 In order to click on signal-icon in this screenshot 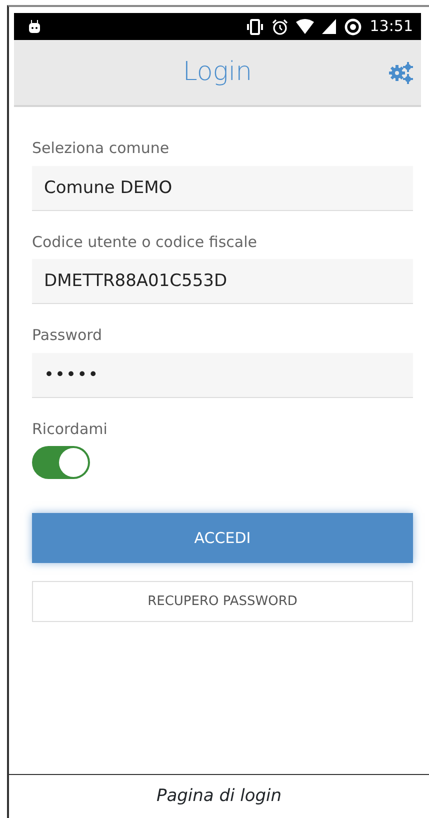, I will do `click(329, 26)`.